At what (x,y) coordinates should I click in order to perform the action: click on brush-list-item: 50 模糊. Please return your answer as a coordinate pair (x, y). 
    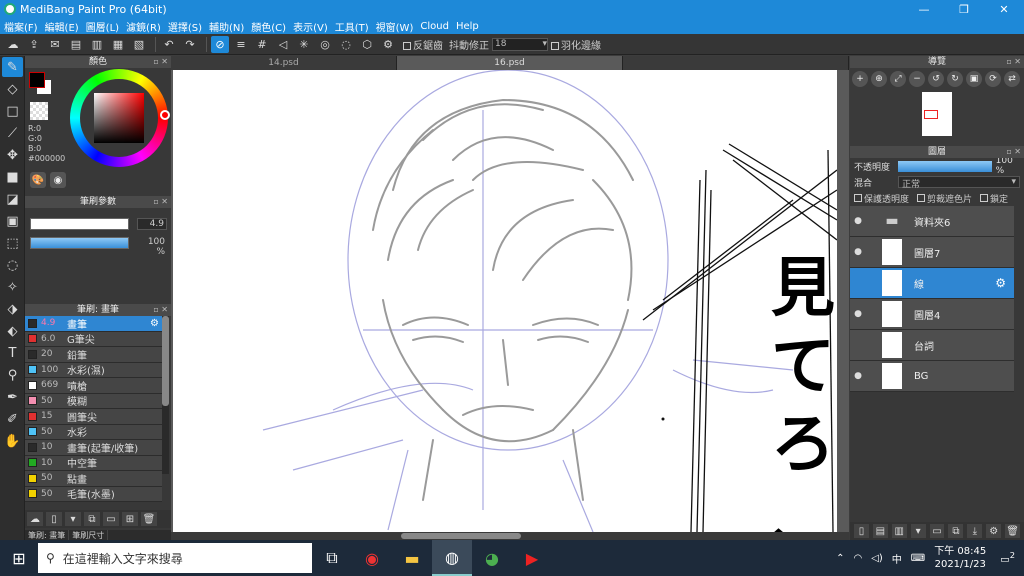
    Looking at the image, I should click on (93, 401).